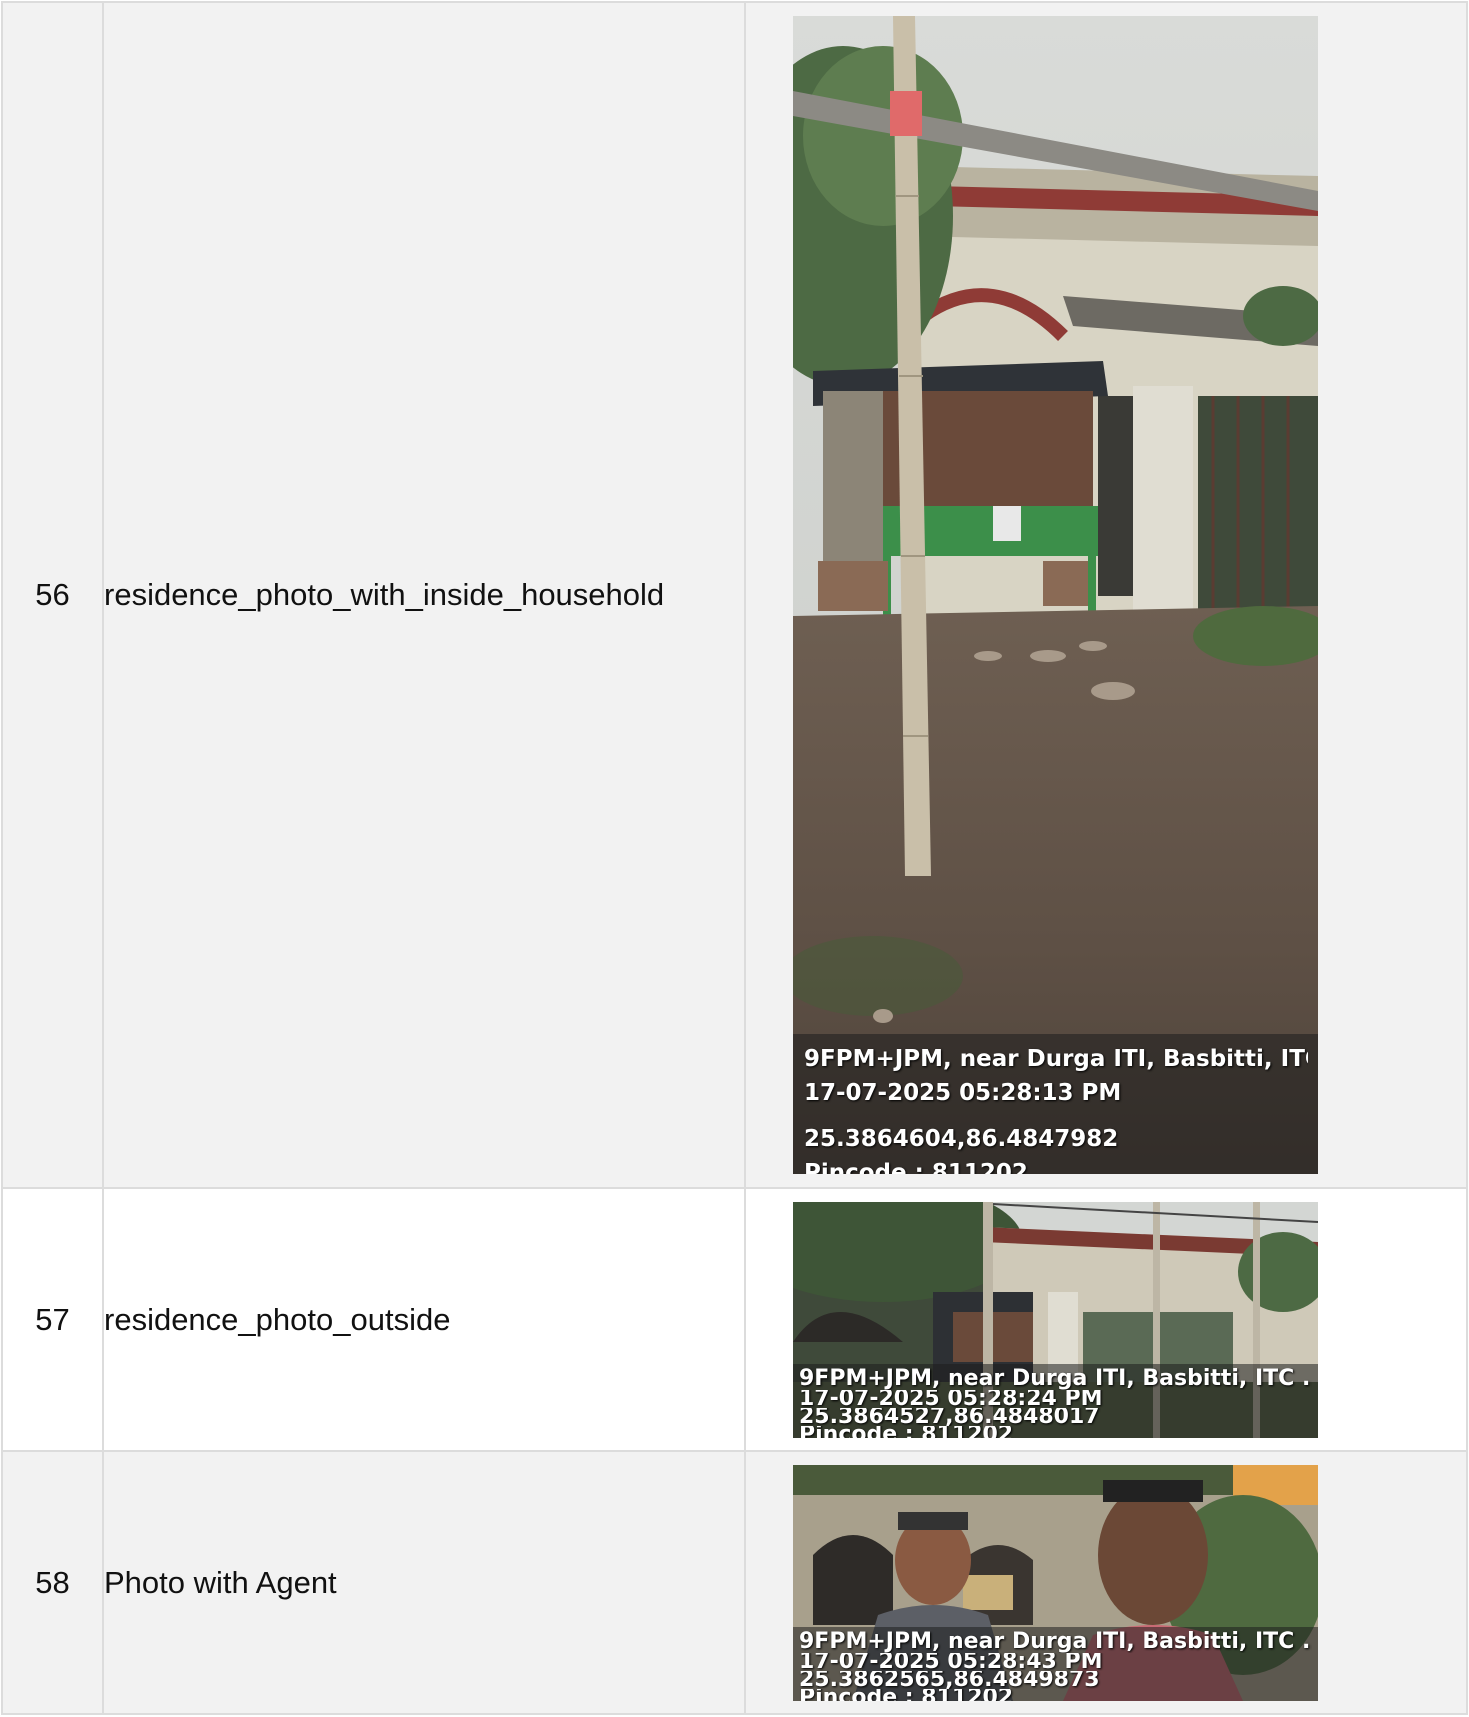 The width and height of the screenshot is (1469, 1717). I want to click on stamp-datetime: 17-07-2025 05:28:43 PM, so click(951, 1661).